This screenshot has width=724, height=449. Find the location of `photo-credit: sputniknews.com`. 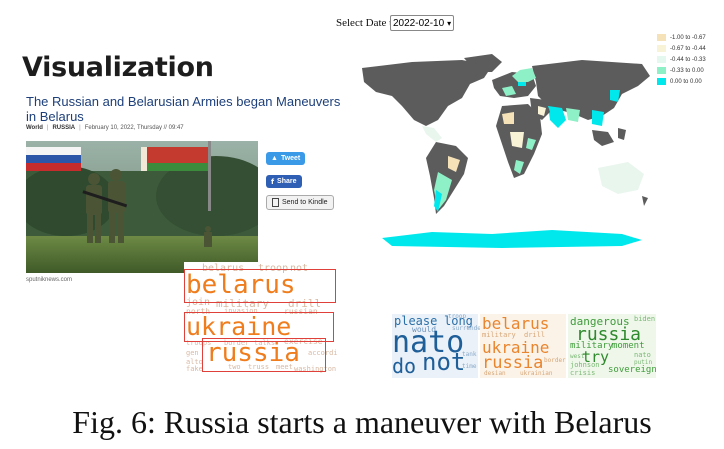

photo-credit: sputniknews.com is located at coordinates (49, 280).